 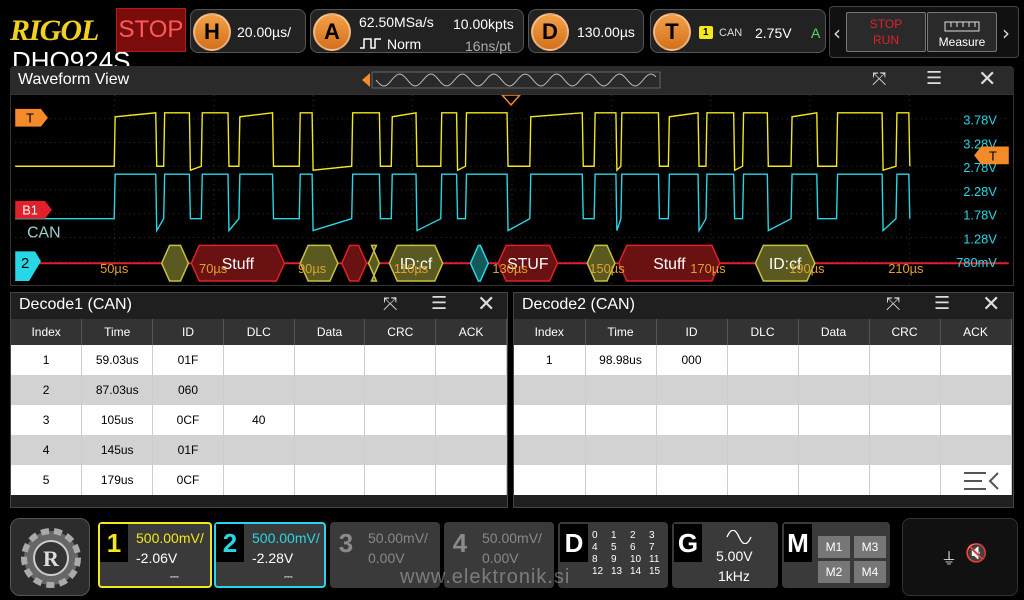 I want to click on prev-arrow-icon: ‹, so click(x=837, y=33).